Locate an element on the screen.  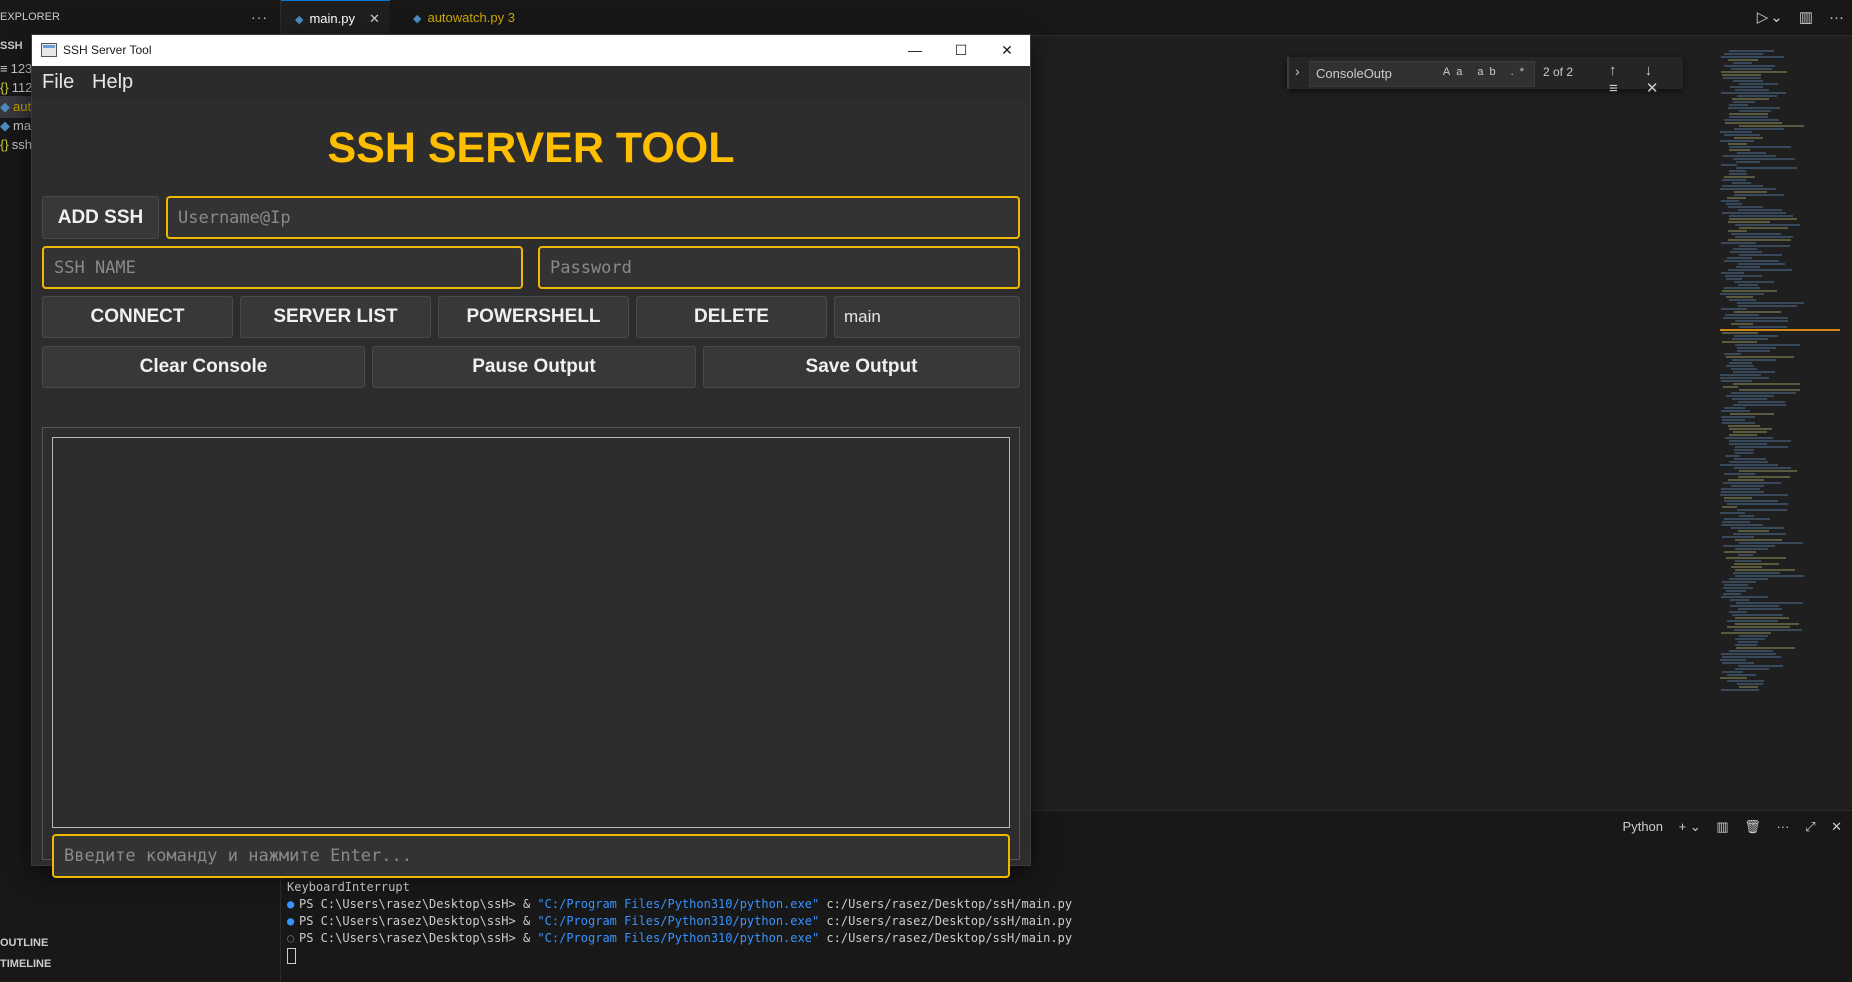
powershell-button: POWERSHELL is located at coordinates (533, 317).